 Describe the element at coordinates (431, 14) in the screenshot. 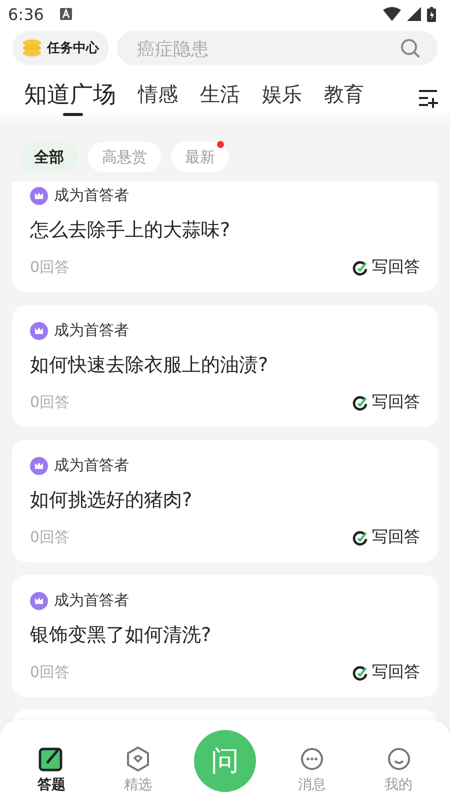

I see `battery-icon` at that location.